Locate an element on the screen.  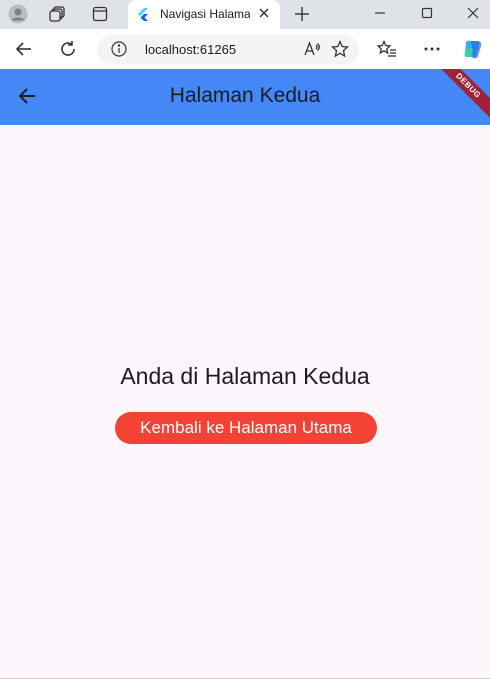
tab-close-icon is located at coordinates (264, 15).